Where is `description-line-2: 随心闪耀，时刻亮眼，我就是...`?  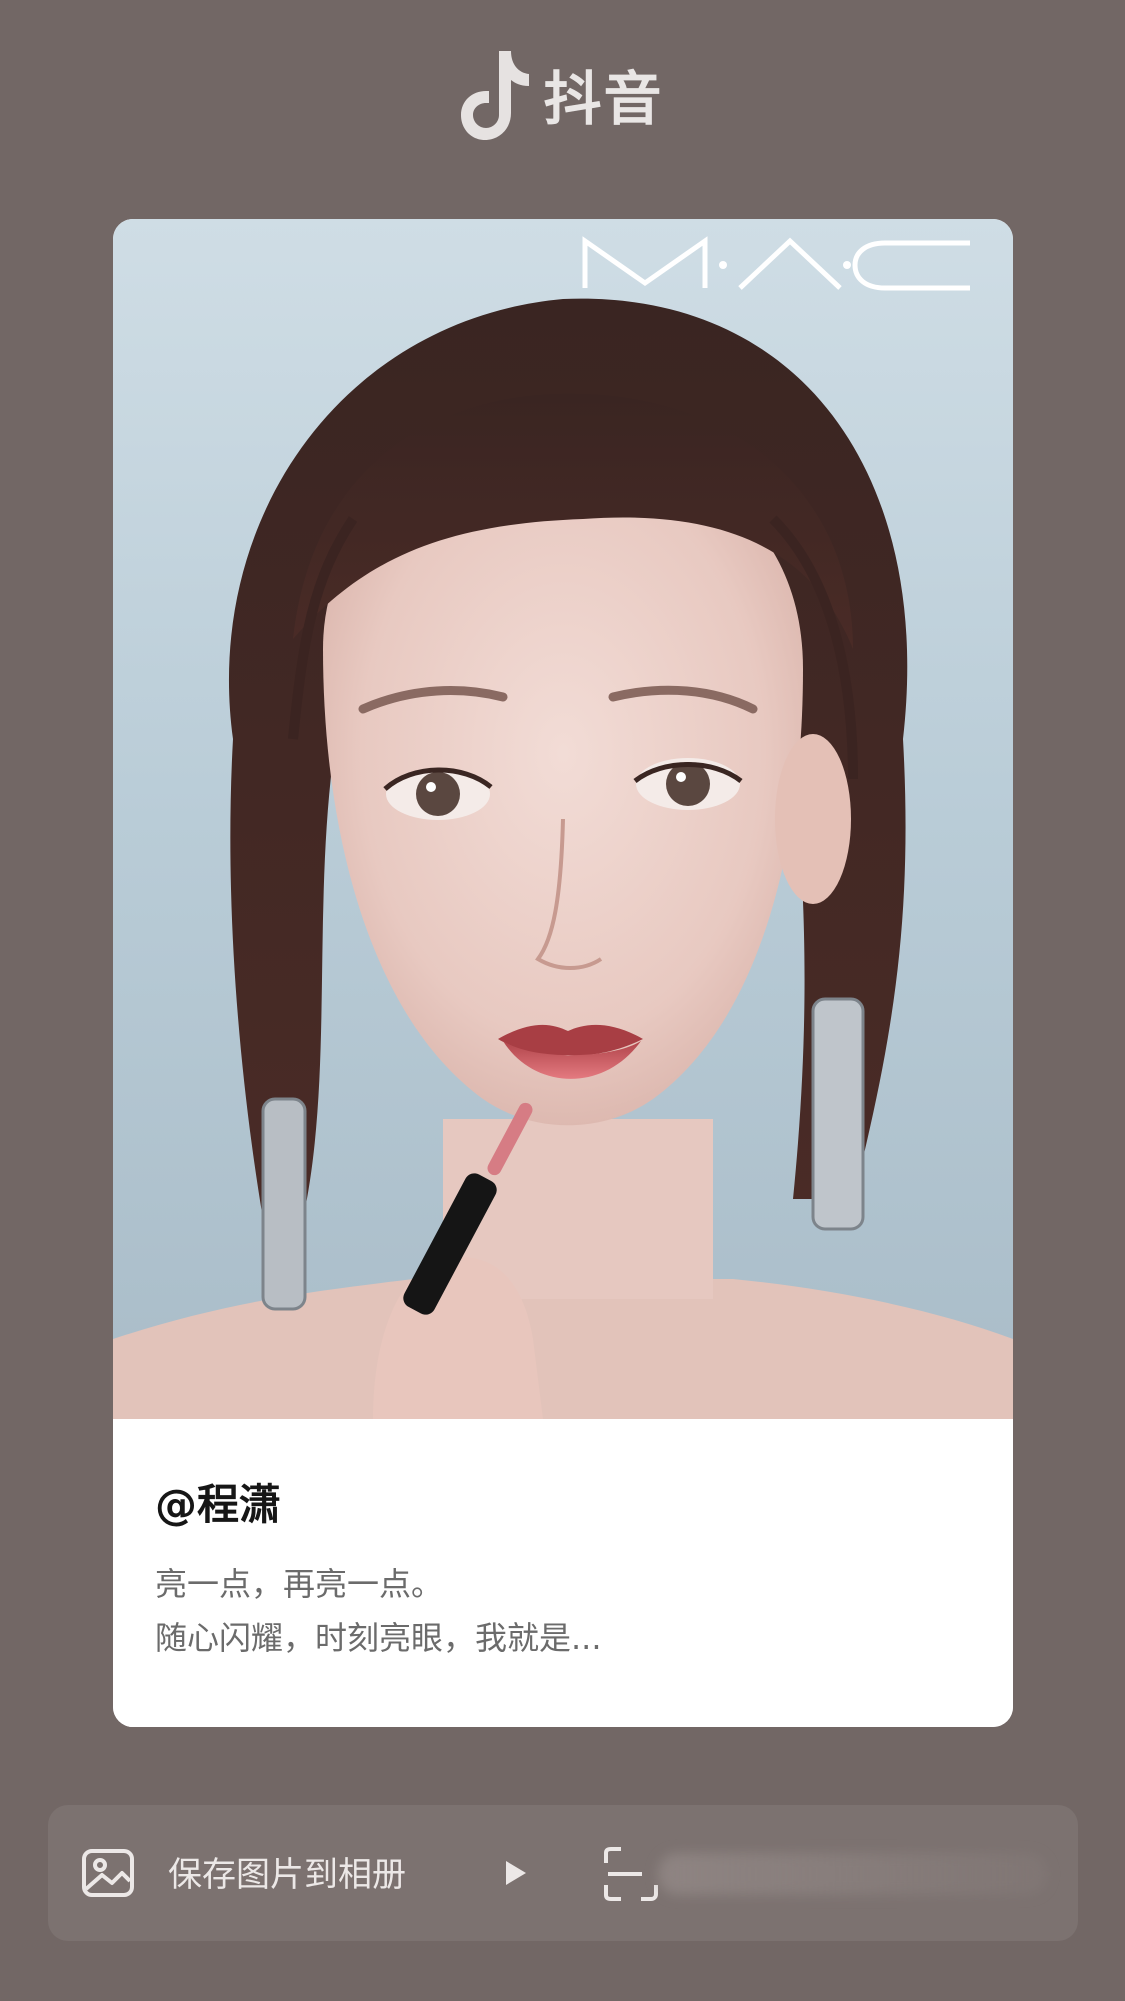 description-line-2: 随心闪耀，时刻亮眼，我就是... is located at coordinates (378, 1638).